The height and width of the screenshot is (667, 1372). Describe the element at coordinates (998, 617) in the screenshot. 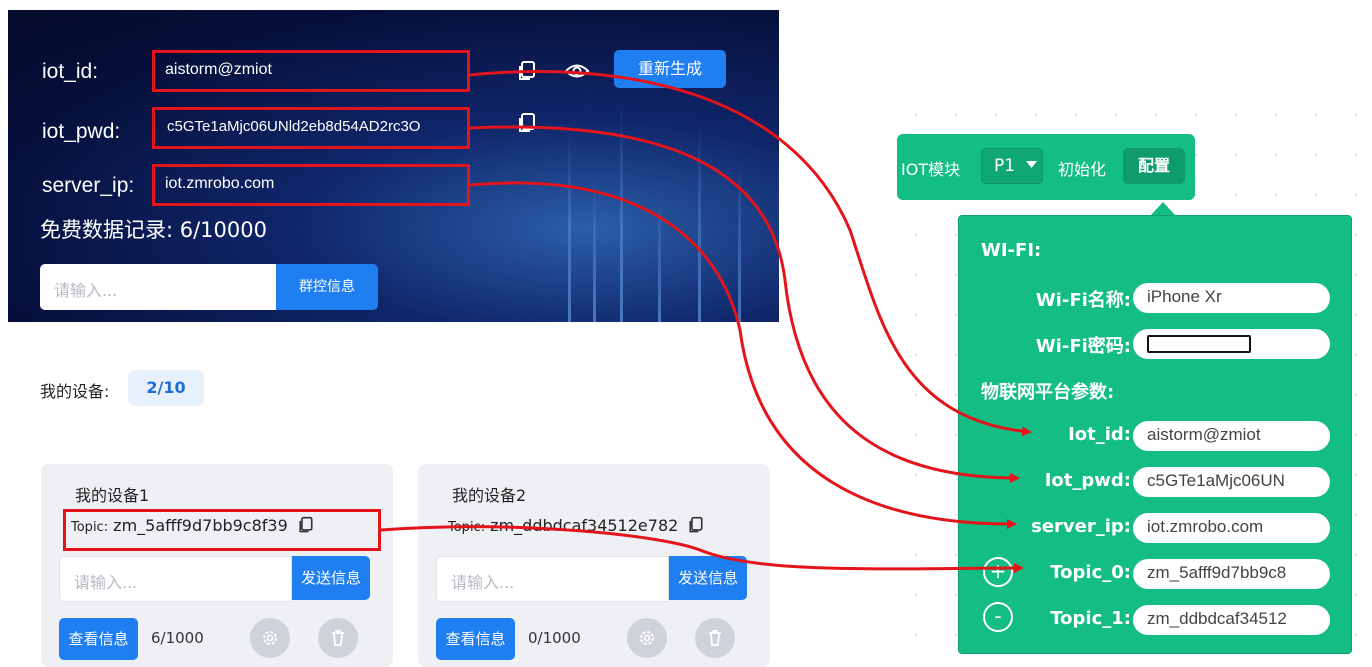

I see `remove-topic-button: -` at that location.